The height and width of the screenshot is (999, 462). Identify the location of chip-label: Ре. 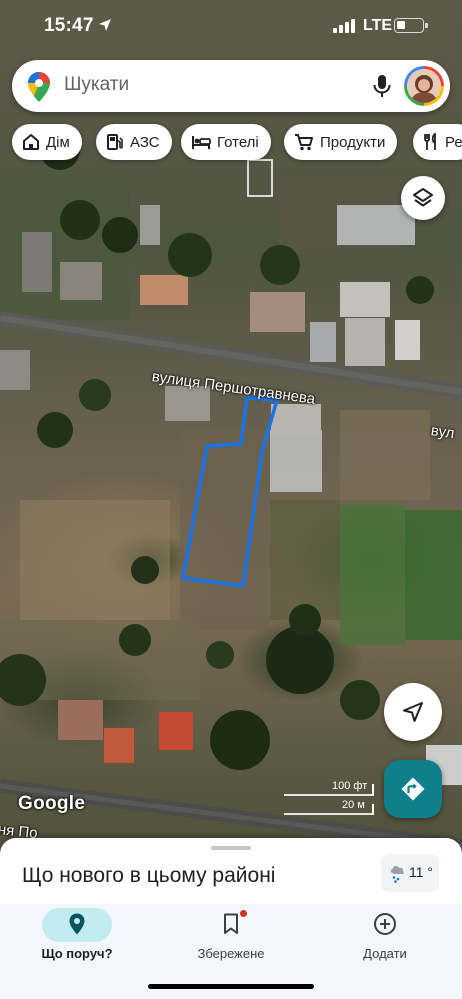
(453, 142).